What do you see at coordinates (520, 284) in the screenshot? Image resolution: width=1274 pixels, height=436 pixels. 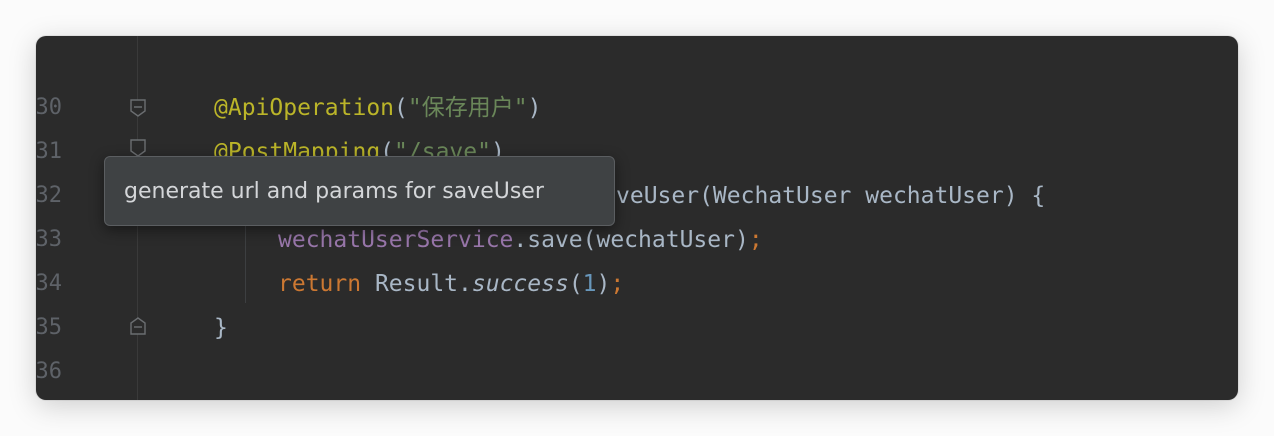 I see `method-token: success` at bounding box center [520, 284].